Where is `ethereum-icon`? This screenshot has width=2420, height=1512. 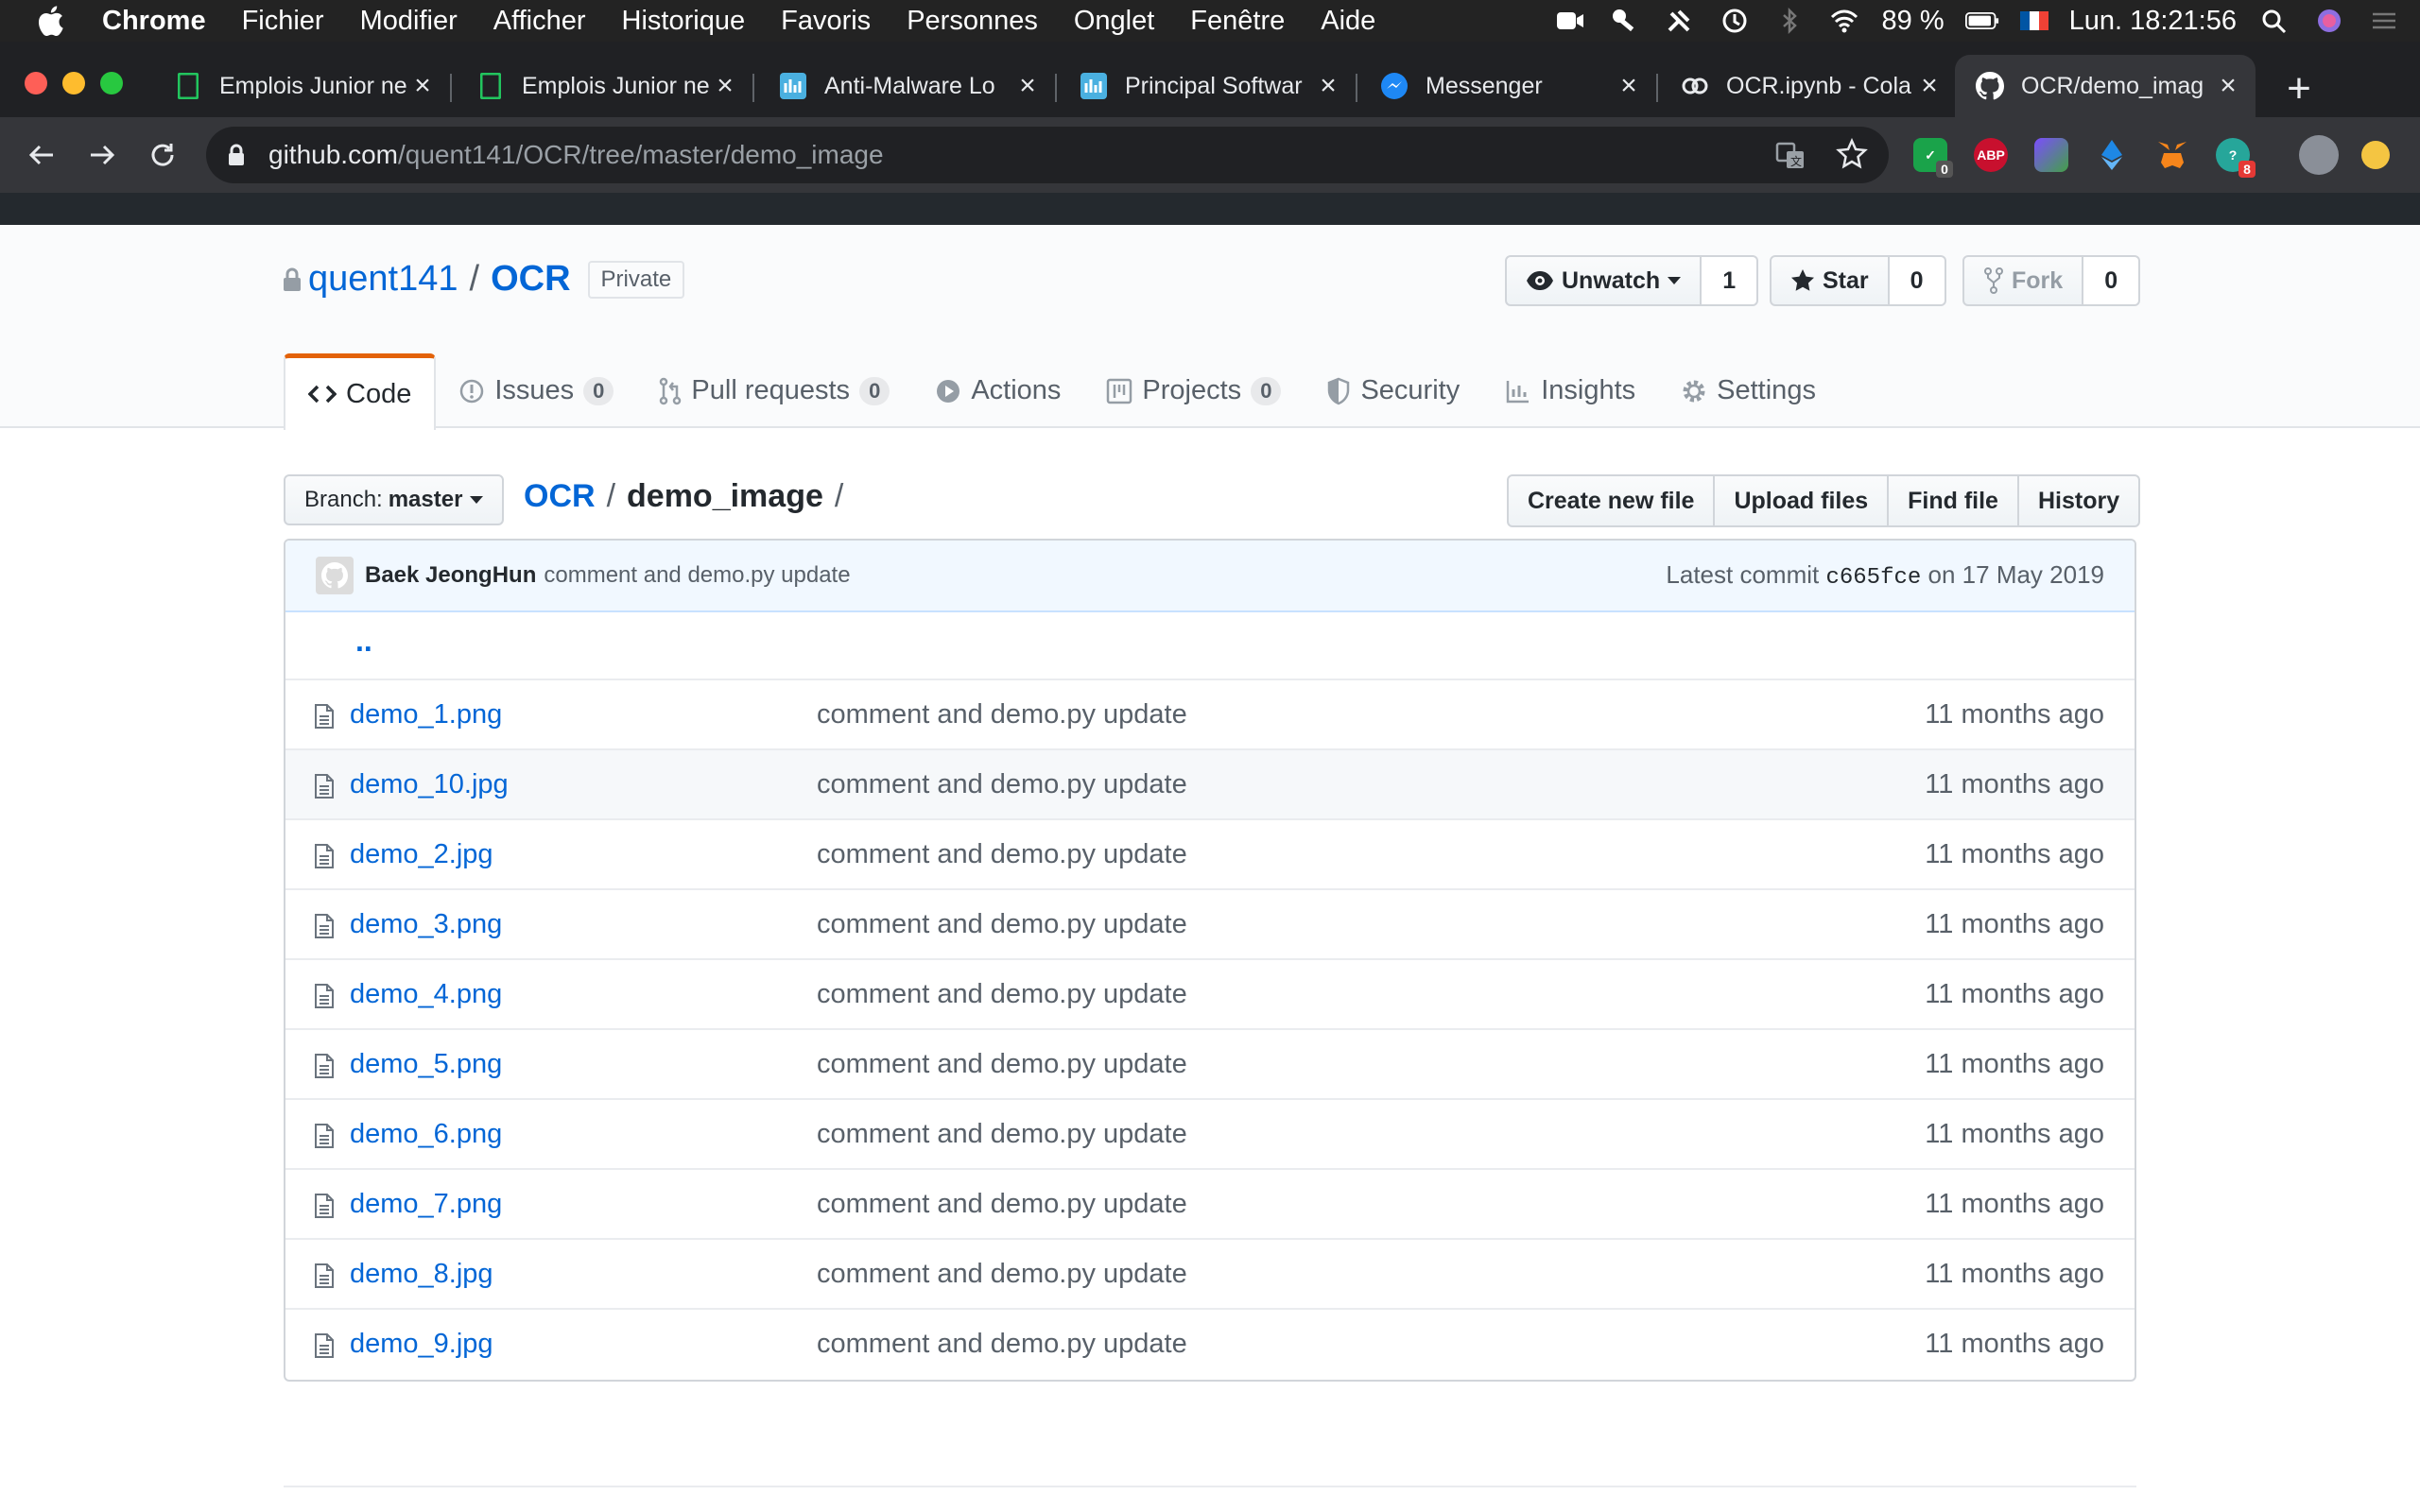
ethereum-icon is located at coordinates (2112, 155).